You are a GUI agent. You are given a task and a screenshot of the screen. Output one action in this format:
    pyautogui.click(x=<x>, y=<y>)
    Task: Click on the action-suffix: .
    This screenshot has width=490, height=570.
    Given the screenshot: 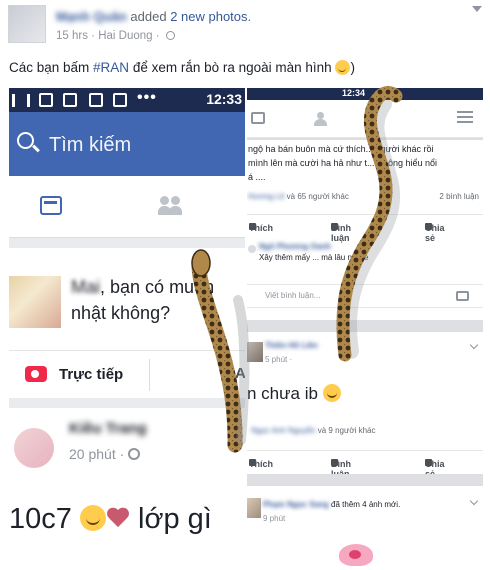 What is the action you would take?
    pyautogui.click(x=249, y=16)
    